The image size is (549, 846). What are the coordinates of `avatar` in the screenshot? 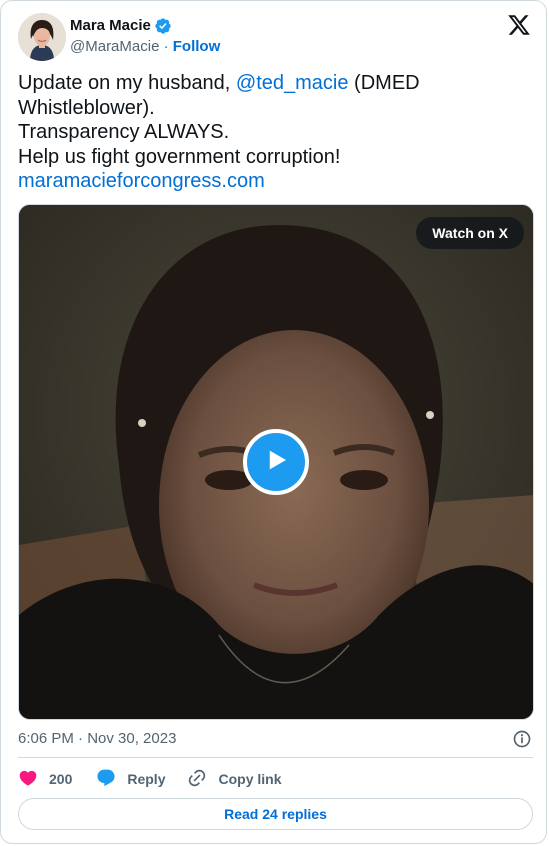 It's located at (42, 37).